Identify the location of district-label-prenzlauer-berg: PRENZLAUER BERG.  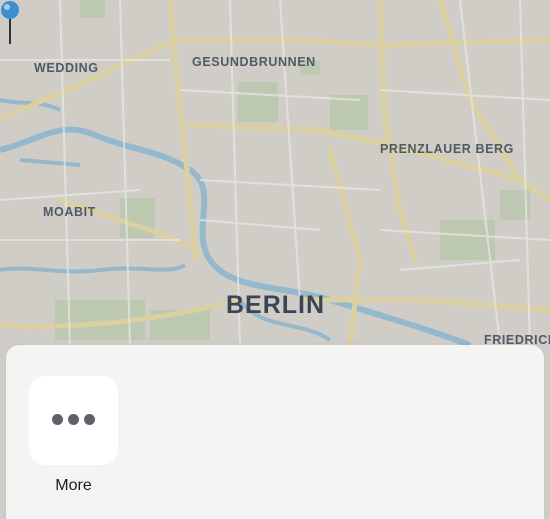
(447, 149).